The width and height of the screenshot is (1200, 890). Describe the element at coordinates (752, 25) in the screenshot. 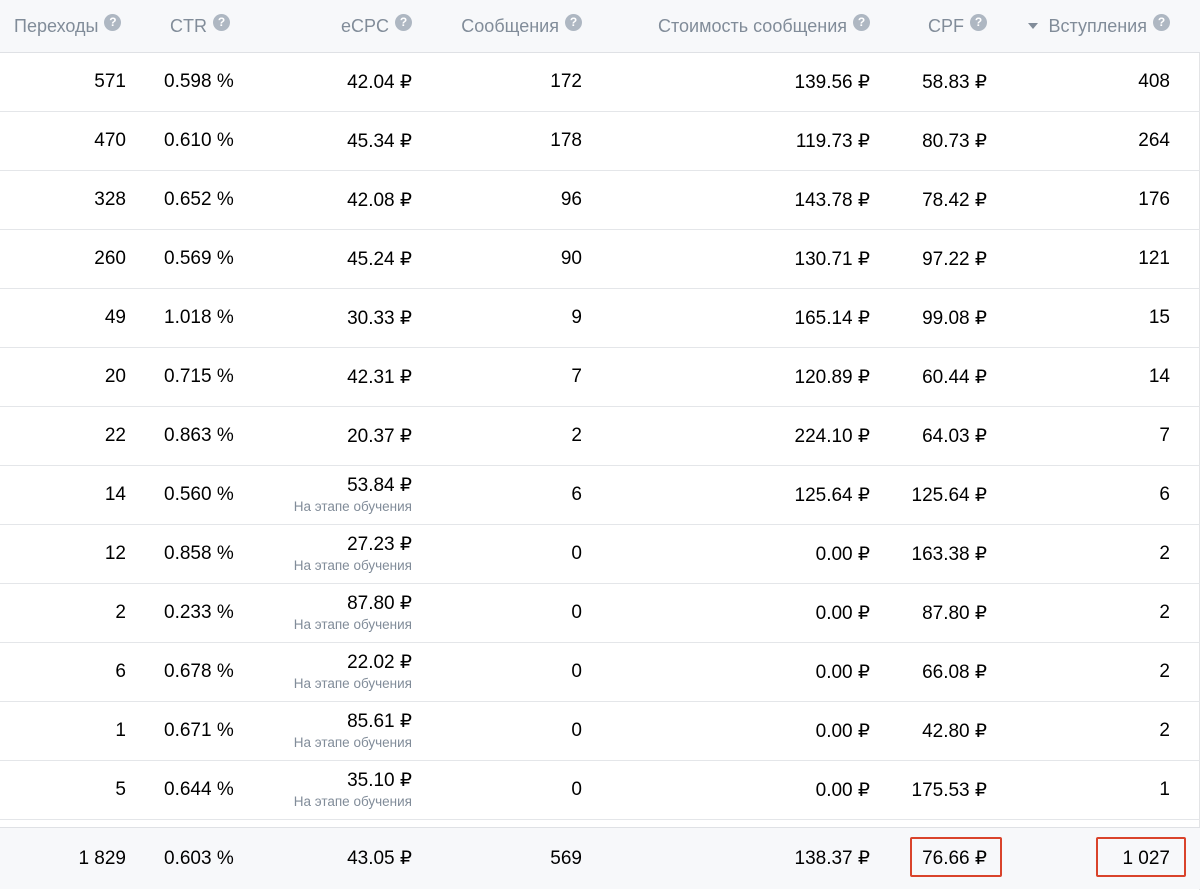

I see `header-label: Стоимость сообщения` at that location.